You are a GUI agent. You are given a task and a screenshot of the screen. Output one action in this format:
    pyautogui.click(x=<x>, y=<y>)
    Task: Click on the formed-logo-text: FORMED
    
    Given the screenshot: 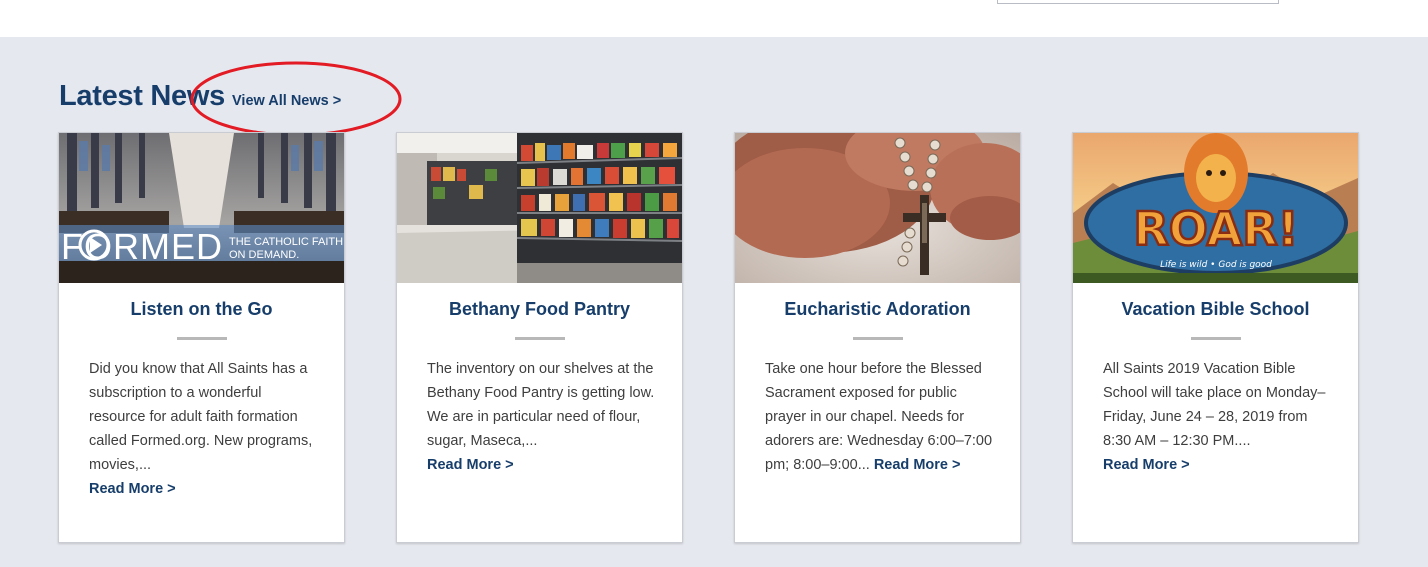 What is the action you would take?
    pyautogui.click(x=142, y=246)
    